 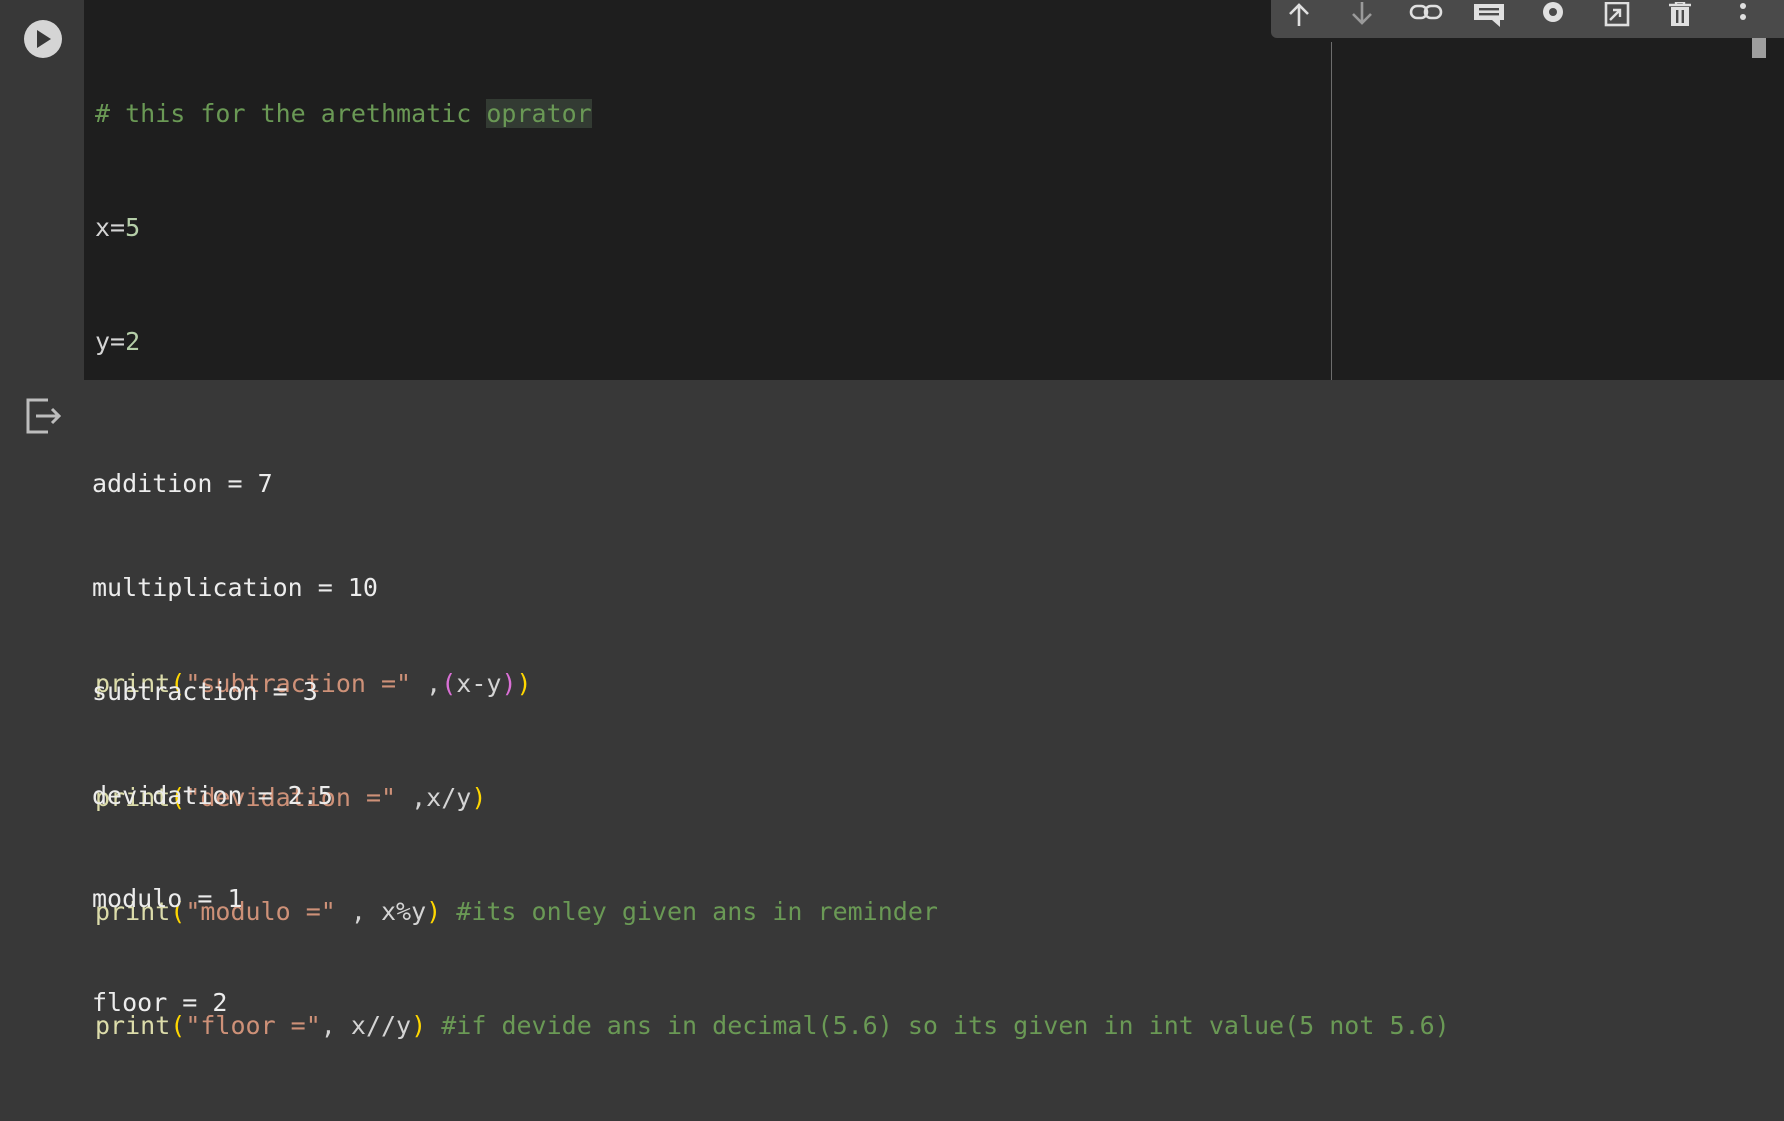 I want to click on cell-gutter, so click(x=44, y=190).